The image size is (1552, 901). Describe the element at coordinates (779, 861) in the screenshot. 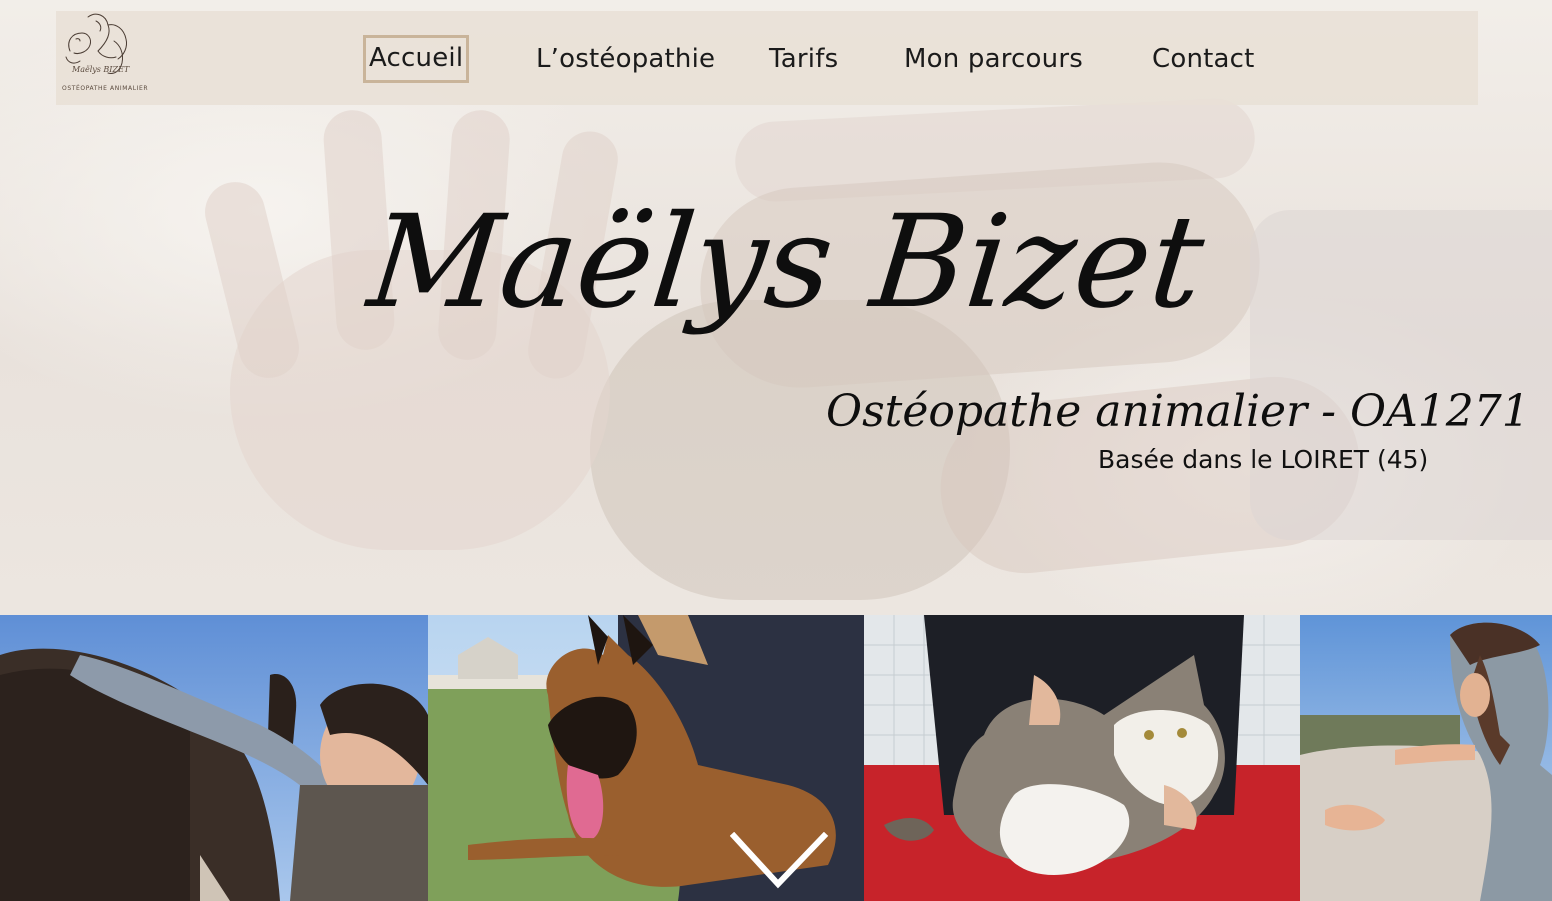

I see `scroll-down-chevron-icon` at that location.